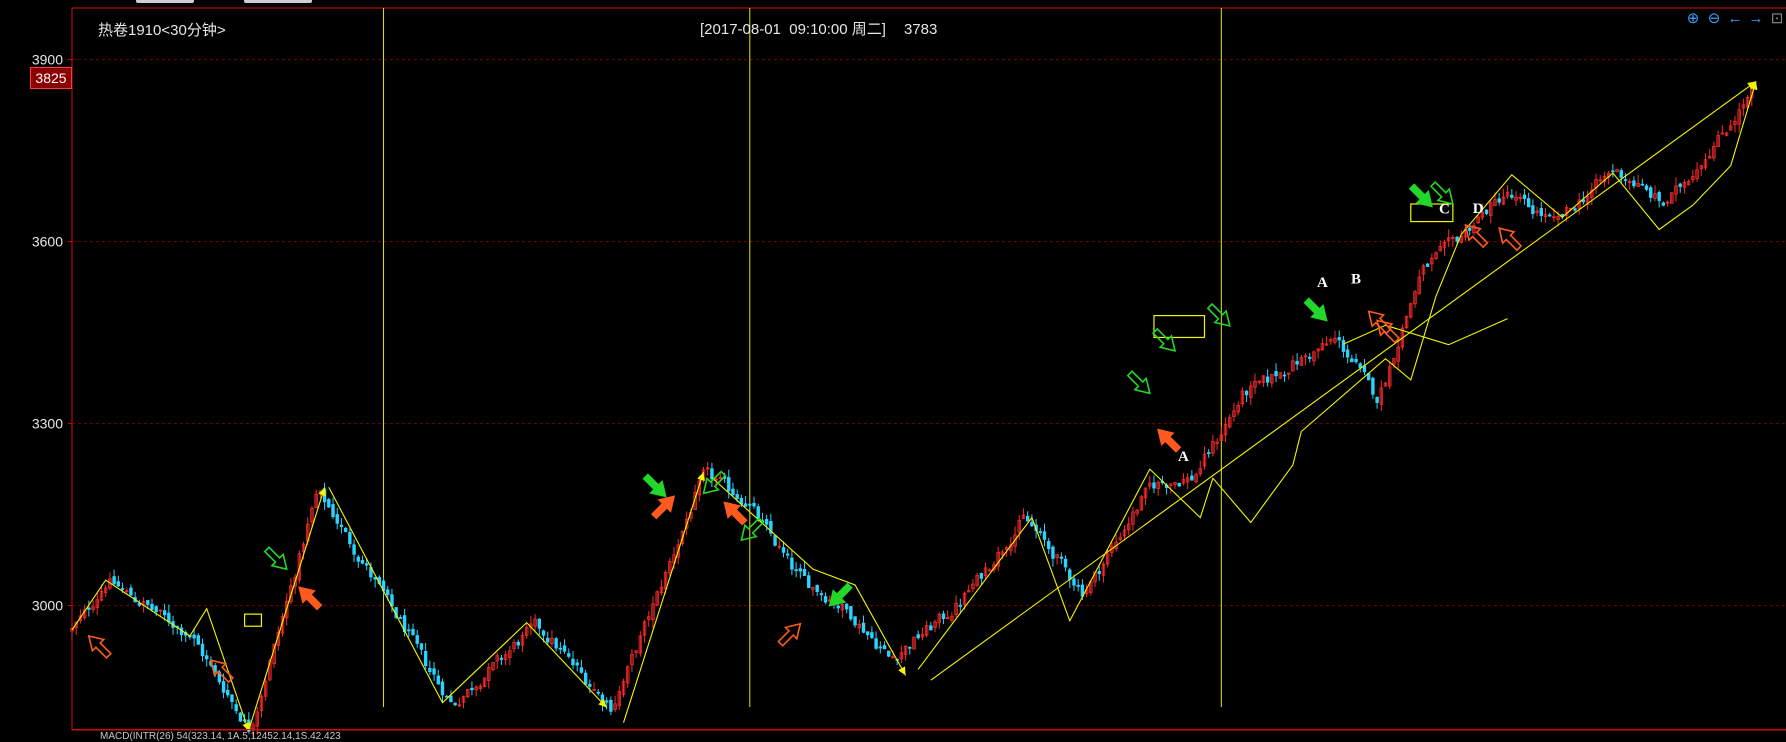 This screenshot has height=742, width=1786. Describe the element at coordinates (1735, 19) in the screenshot. I see `arrow-left-icon: ←` at that location.